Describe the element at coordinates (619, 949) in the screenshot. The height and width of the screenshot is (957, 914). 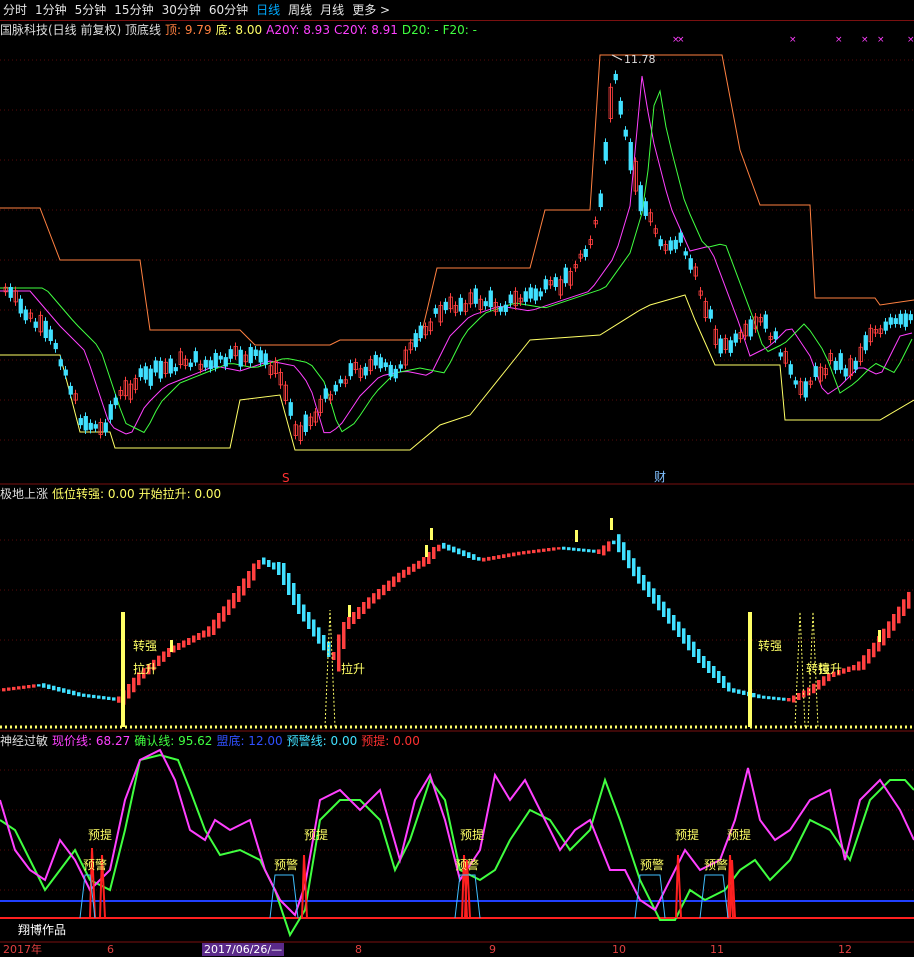
I see `xaxis-label-10: 10` at that location.